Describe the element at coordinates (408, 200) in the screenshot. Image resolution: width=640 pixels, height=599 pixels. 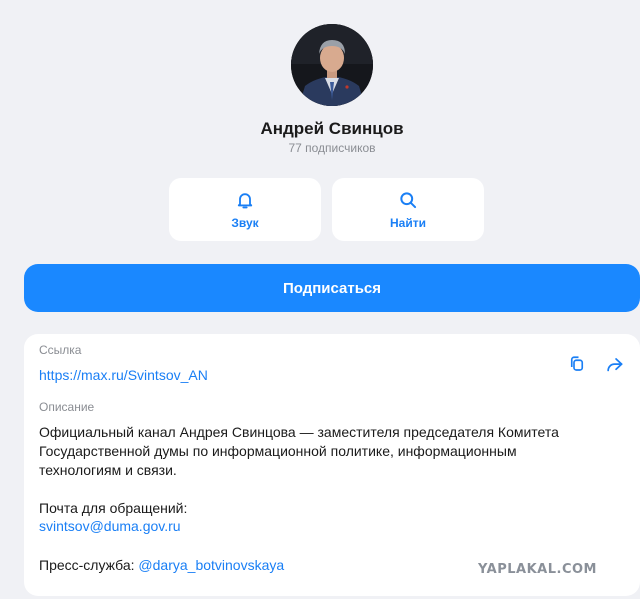
I see `search-icon` at that location.